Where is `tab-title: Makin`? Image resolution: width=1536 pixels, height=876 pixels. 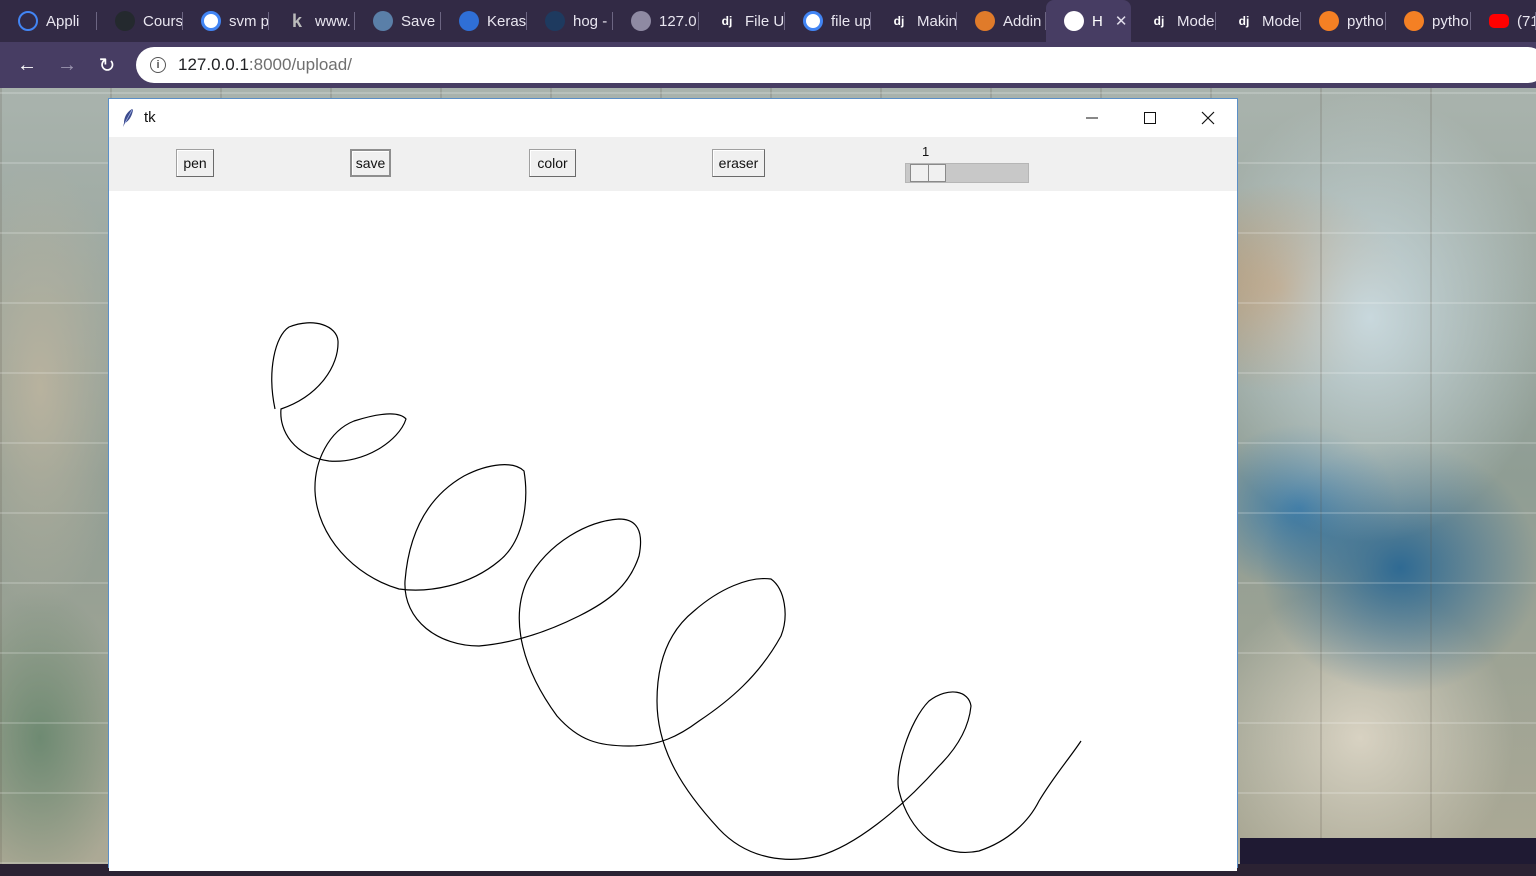 tab-title: Makin is located at coordinates (937, 21).